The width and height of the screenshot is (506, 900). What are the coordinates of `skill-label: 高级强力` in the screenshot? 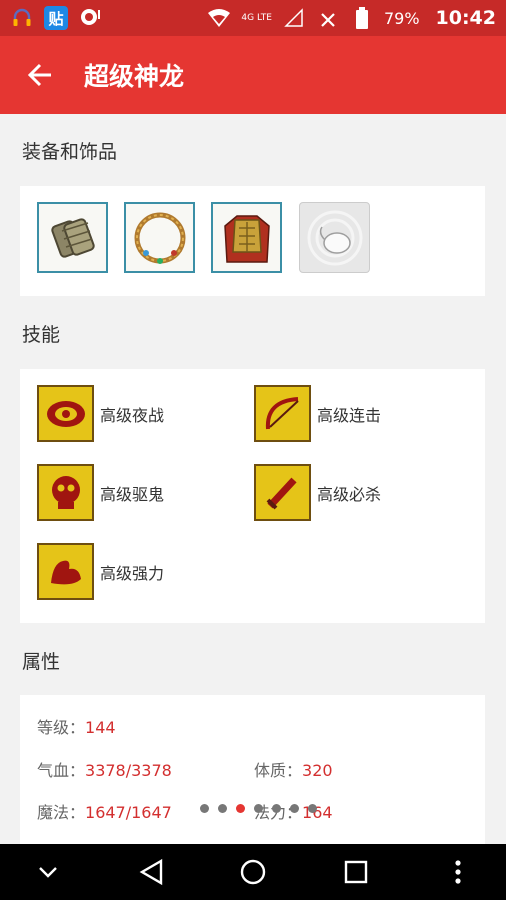 It's located at (132, 573).